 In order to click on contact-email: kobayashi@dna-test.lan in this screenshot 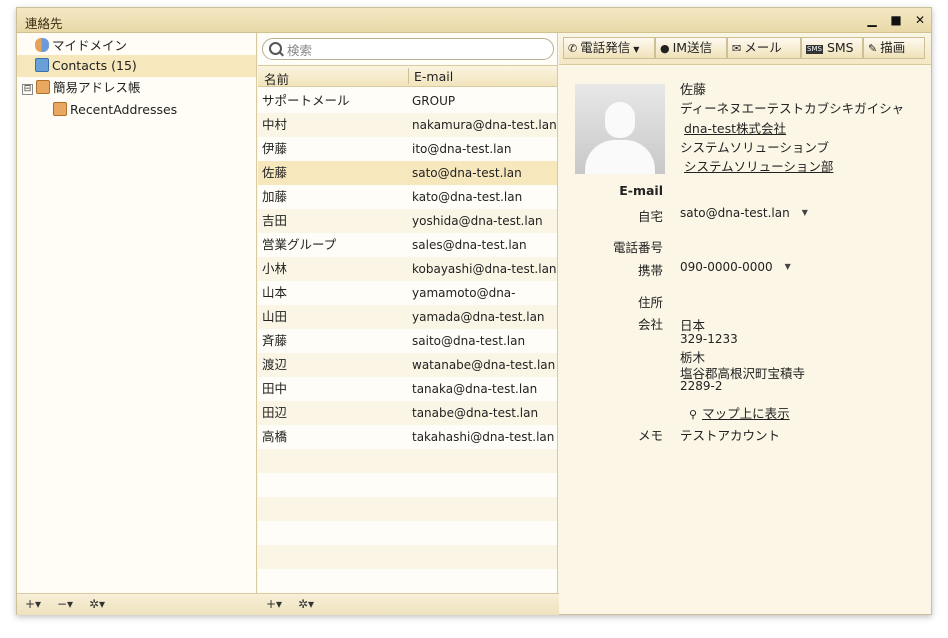, I will do `click(484, 269)`.